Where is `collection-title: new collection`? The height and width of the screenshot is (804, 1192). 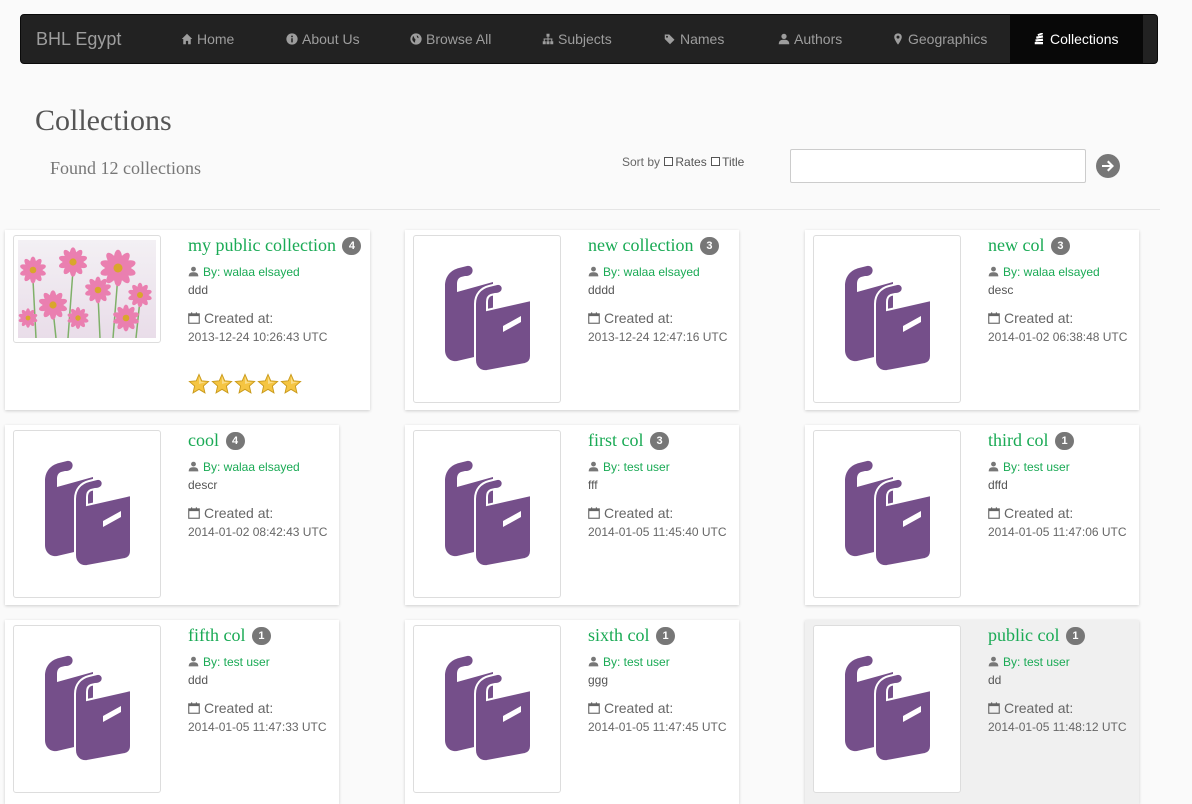 collection-title: new collection is located at coordinates (641, 245).